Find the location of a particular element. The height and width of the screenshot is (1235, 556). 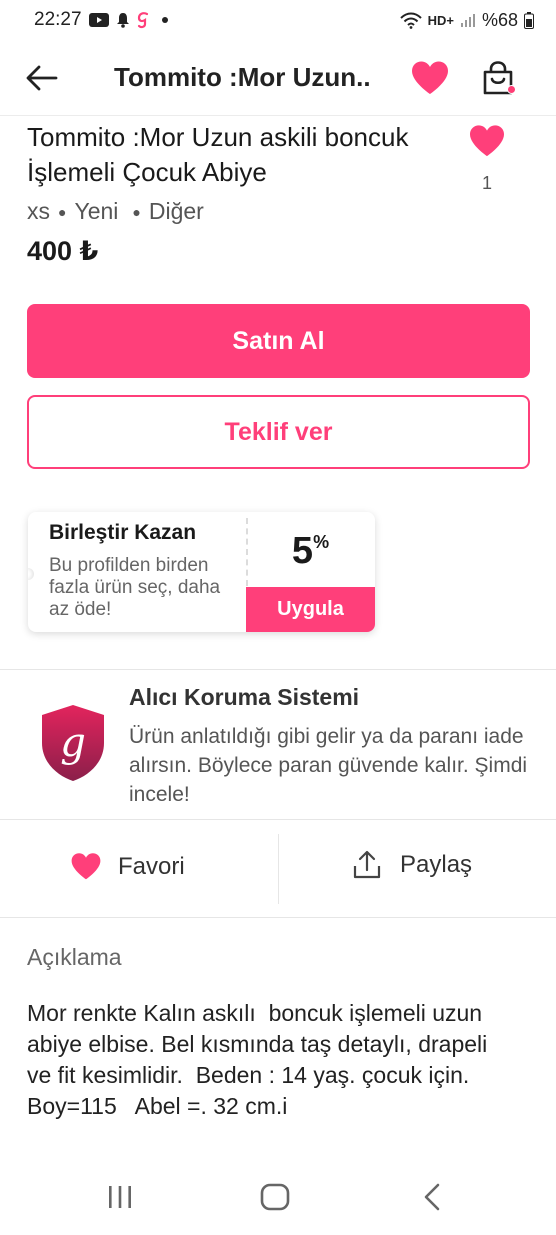

share-button: Paylaş is located at coordinates (412, 865).